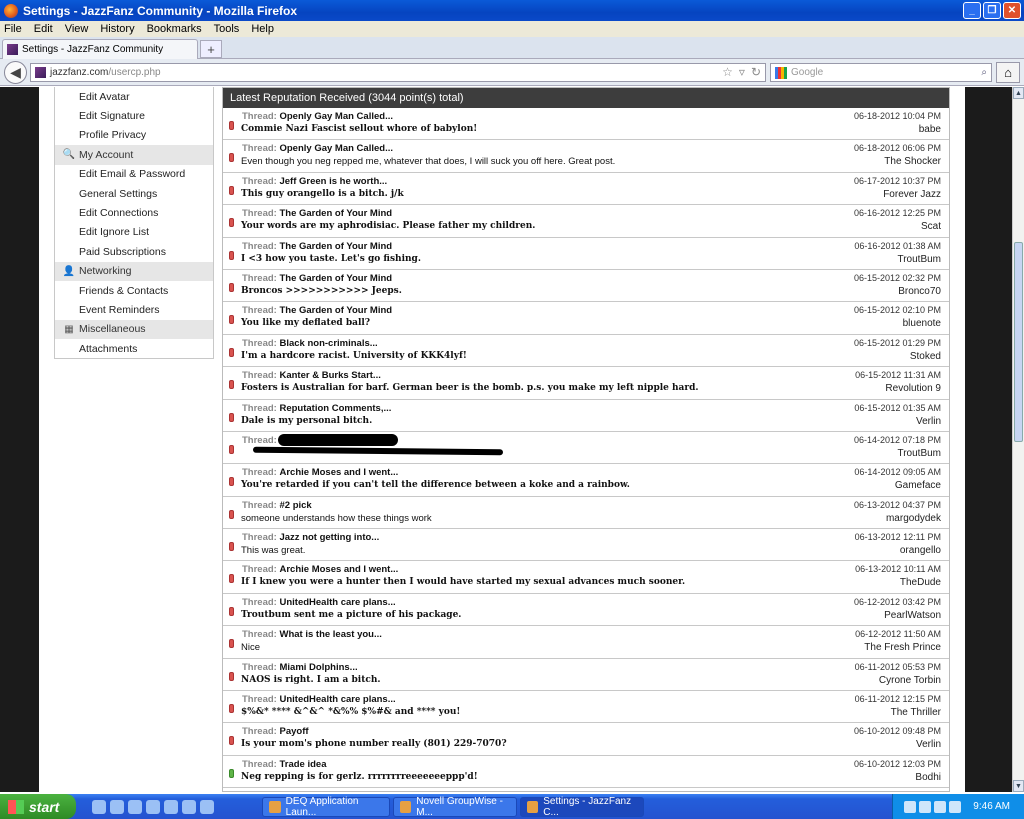 This screenshot has width=1024, height=819. What do you see at coordinates (38, 806) in the screenshot?
I see `start-button: start` at bounding box center [38, 806].